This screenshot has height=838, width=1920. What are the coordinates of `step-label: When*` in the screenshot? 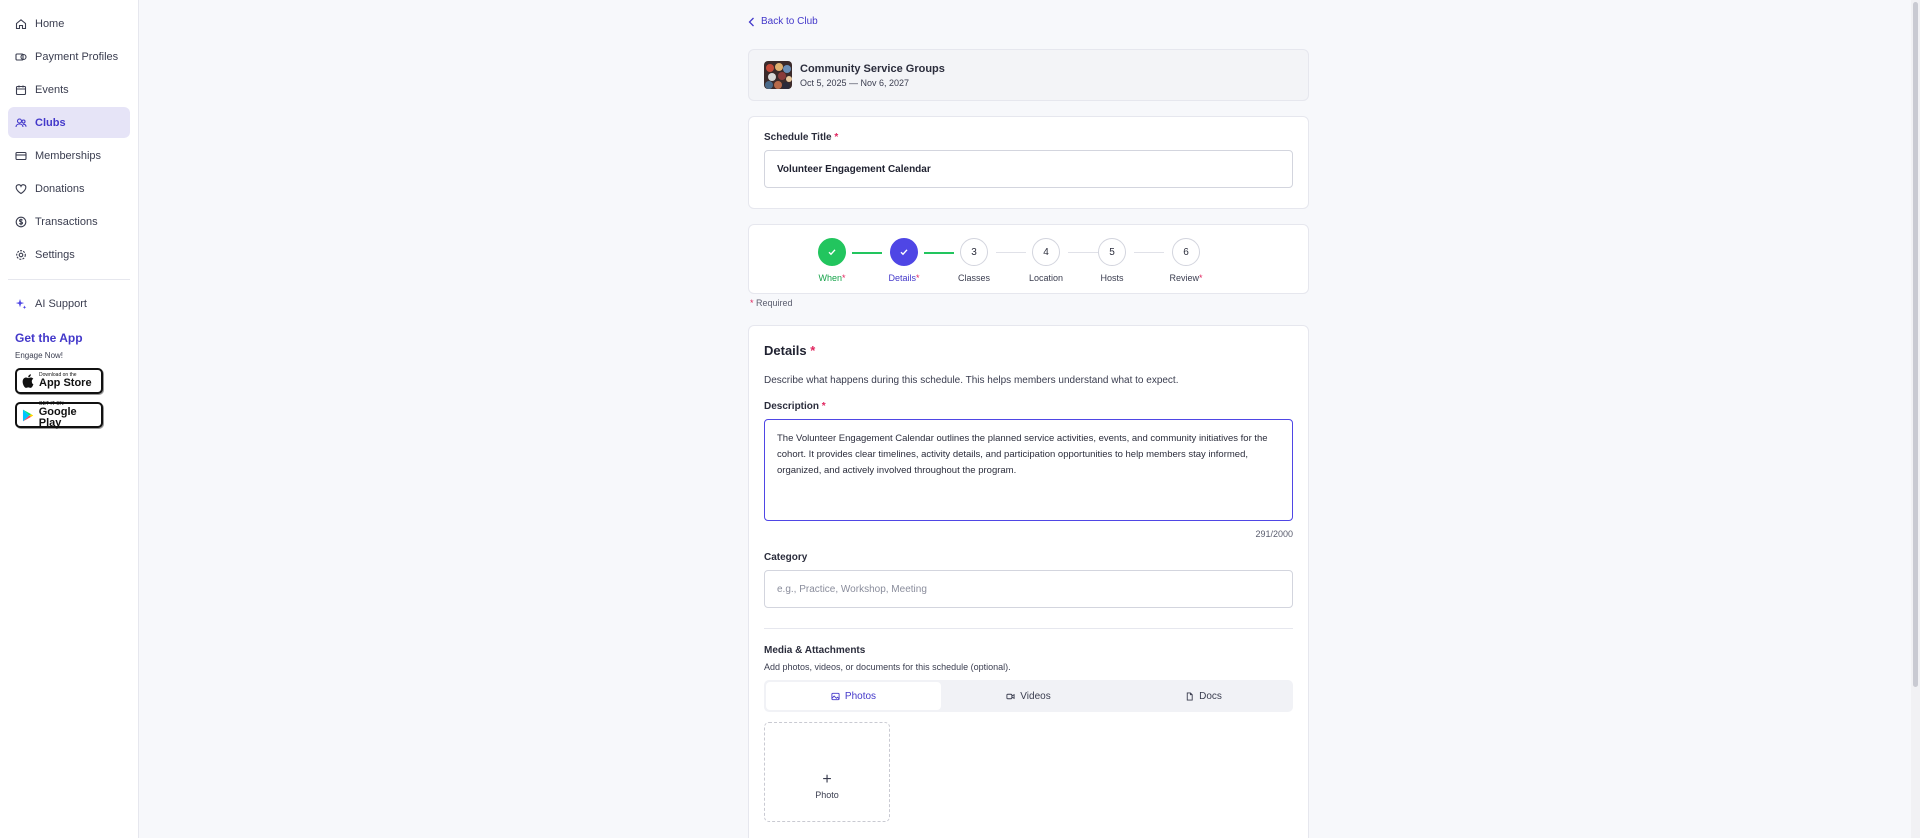 It's located at (832, 278).